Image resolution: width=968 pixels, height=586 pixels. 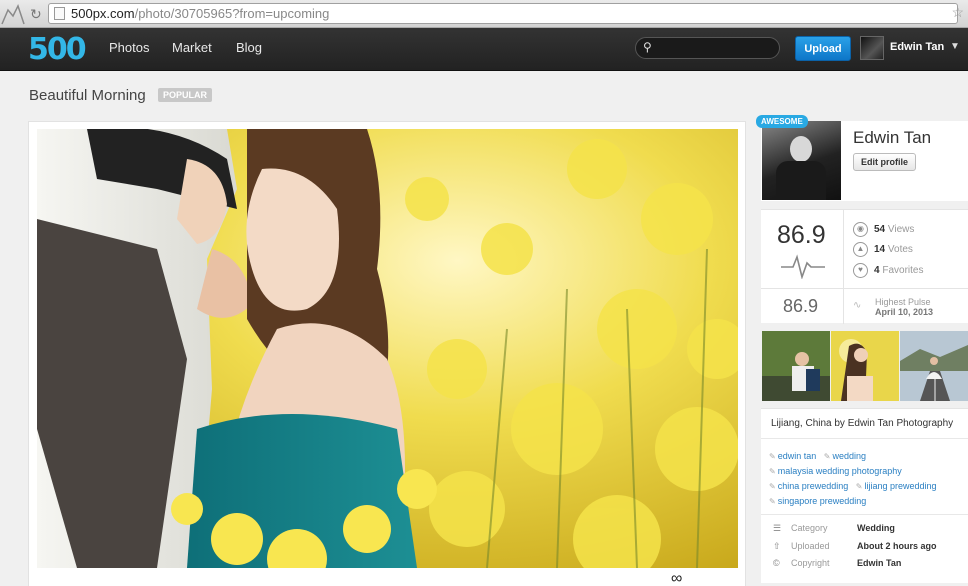 What do you see at coordinates (782, 121) in the screenshot?
I see `awesome-badge: AWESOME` at bounding box center [782, 121].